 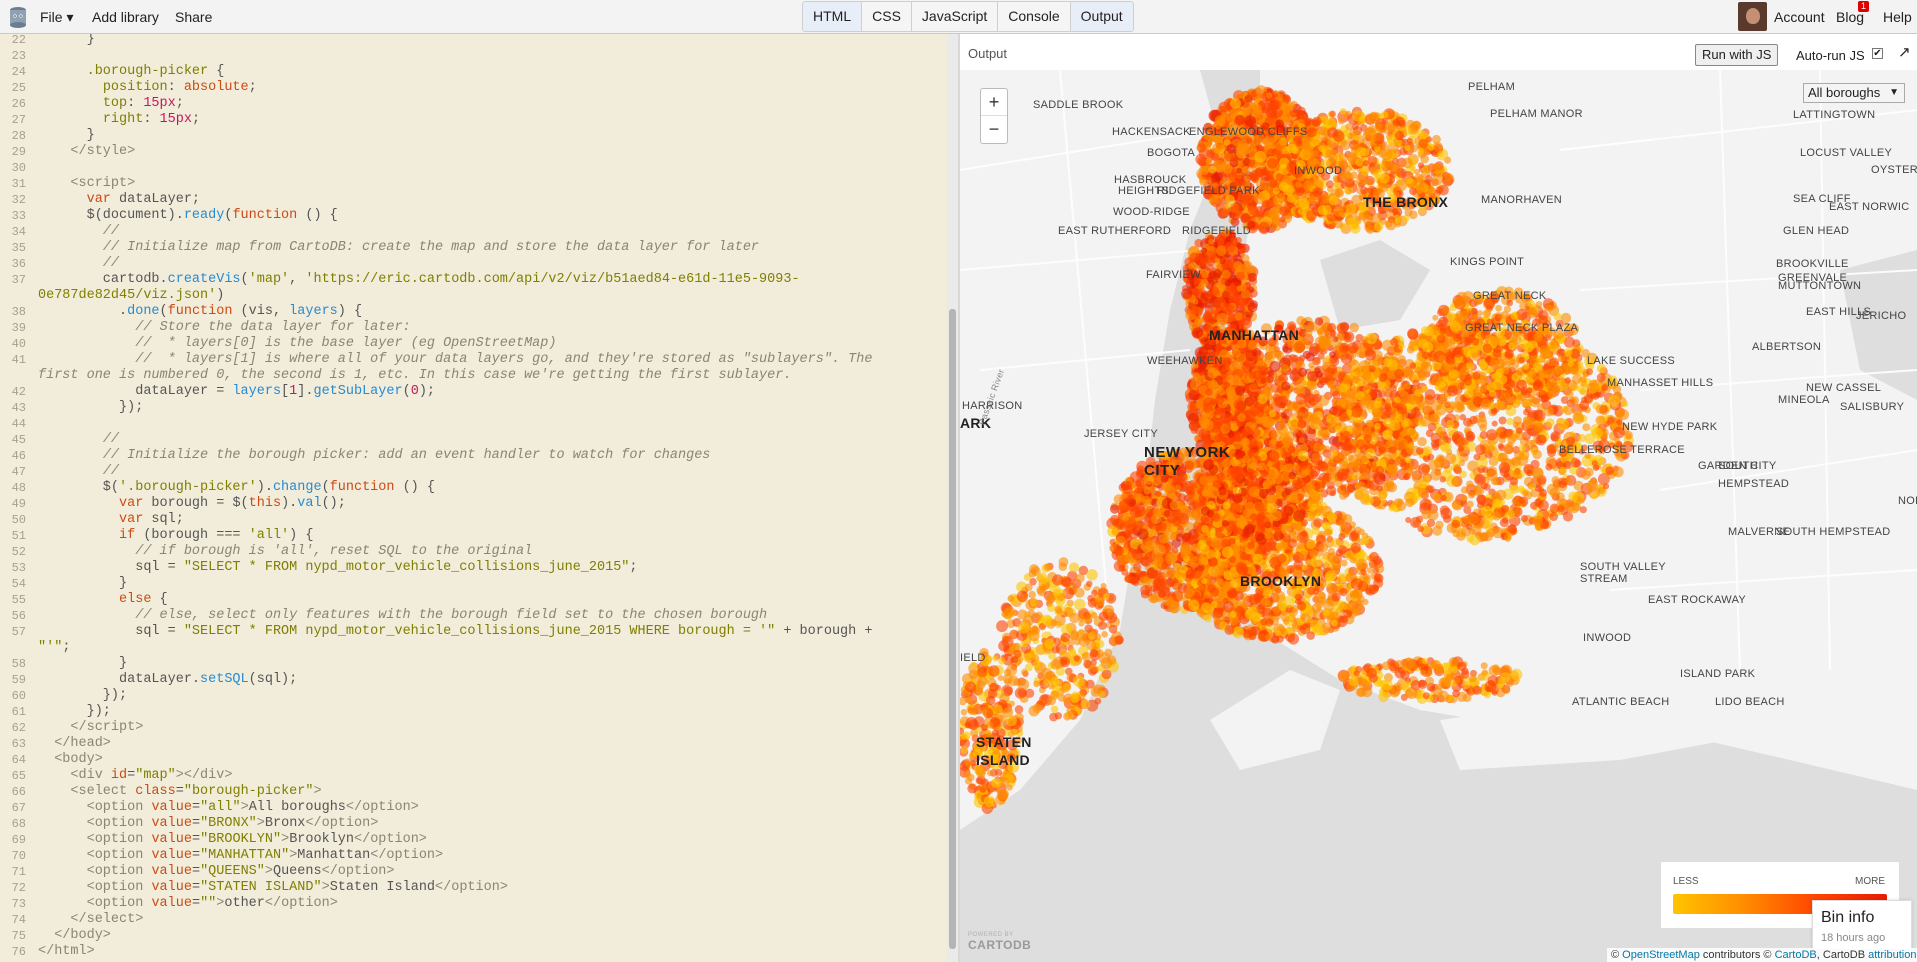 What do you see at coordinates (1661, 955) in the screenshot?
I see `openstreetmap-link: OpenStreetMap` at bounding box center [1661, 955].